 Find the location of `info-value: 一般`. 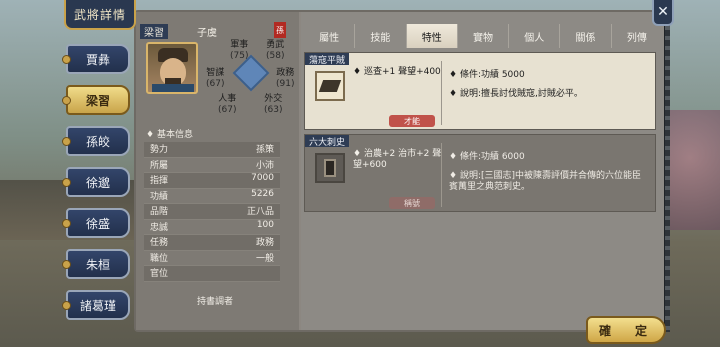

info-value: 一般 is located at coordinates (264, 258).